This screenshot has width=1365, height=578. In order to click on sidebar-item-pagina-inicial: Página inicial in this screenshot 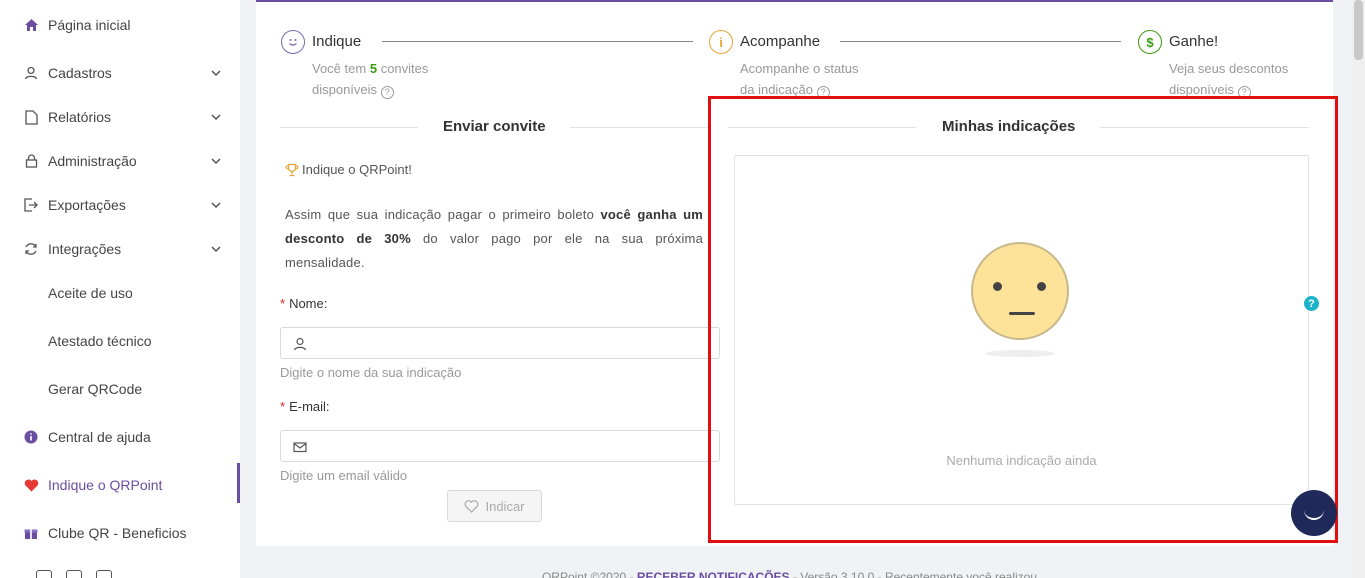, I will do `click(120, 25)`.